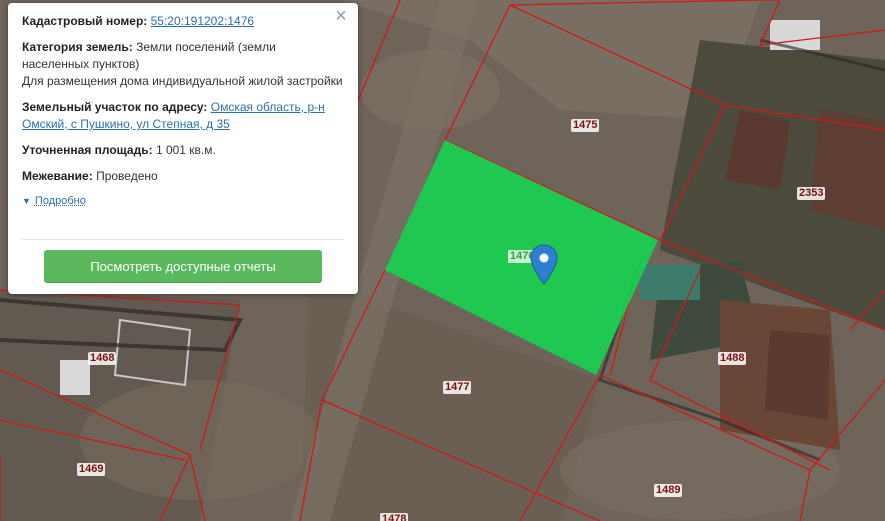 The image size is (885, 521). What do you see at coordinates (585, 125) in the screenshot?
I see `parcel-label-1475: 1475` at bounding box center [585, 125].